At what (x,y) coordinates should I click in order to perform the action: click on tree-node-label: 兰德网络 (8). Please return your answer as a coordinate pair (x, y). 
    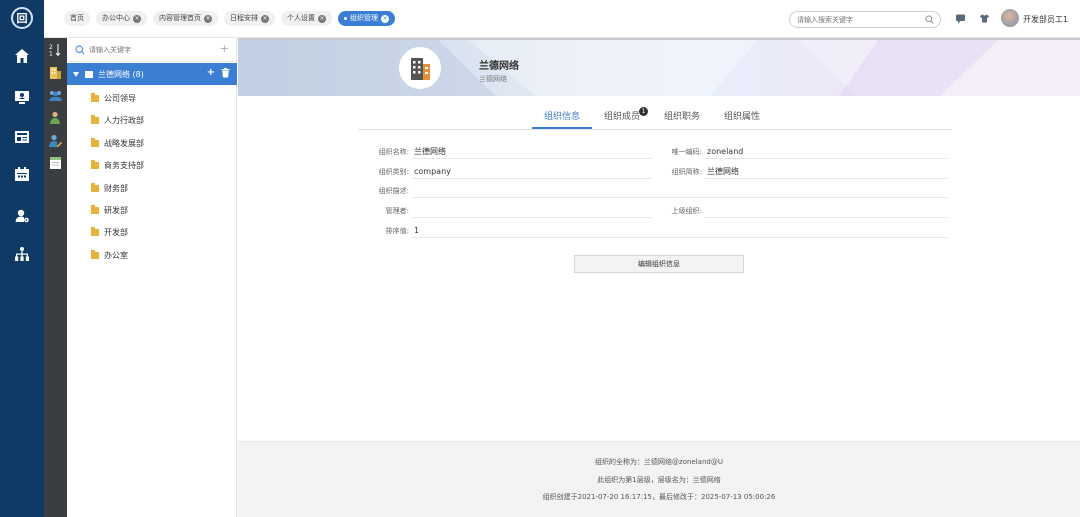
    Looking at the image, I should click on (121, 74).